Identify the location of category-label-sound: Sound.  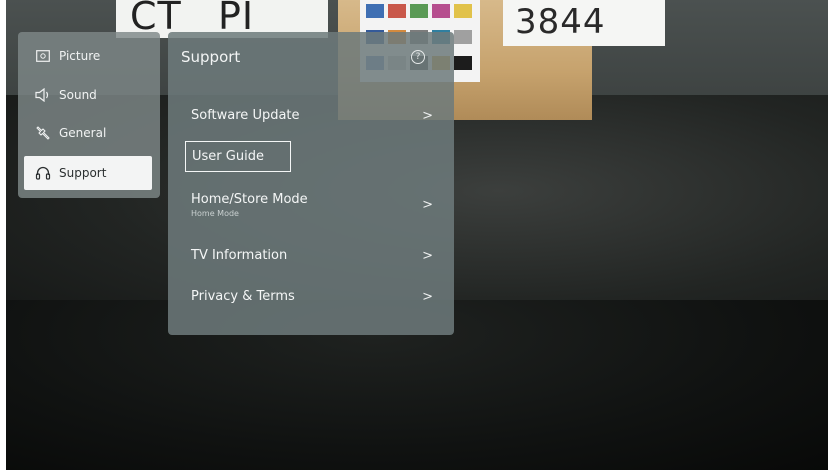
(78, 95).